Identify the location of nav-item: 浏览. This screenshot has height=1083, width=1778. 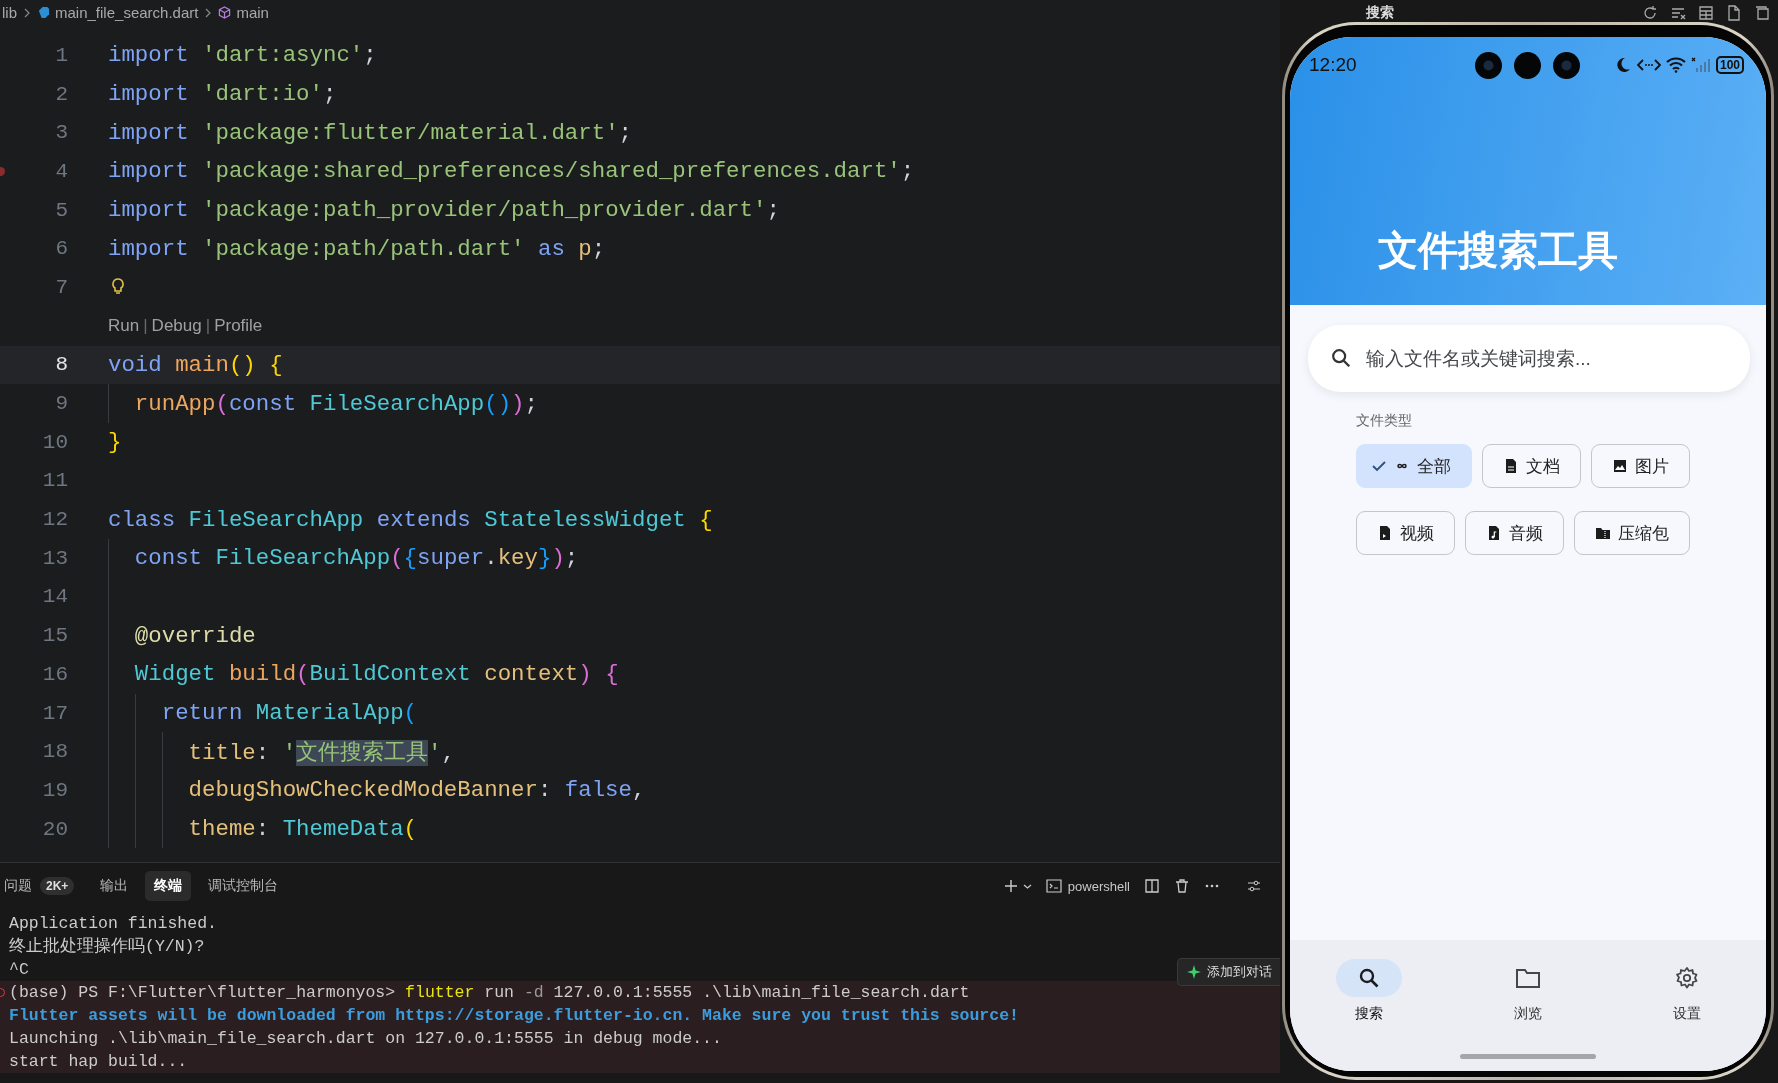
(1528, 1014).